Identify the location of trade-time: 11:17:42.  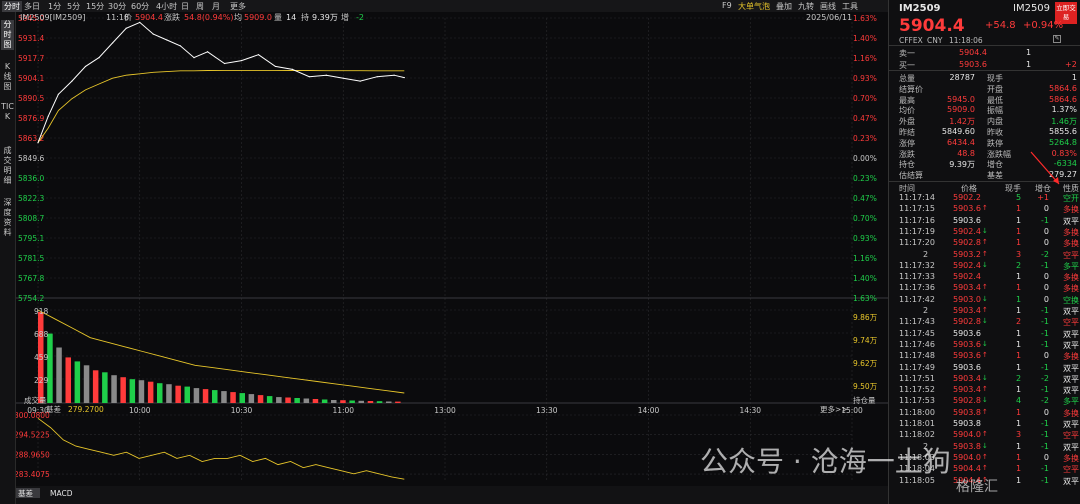
(917, 299).